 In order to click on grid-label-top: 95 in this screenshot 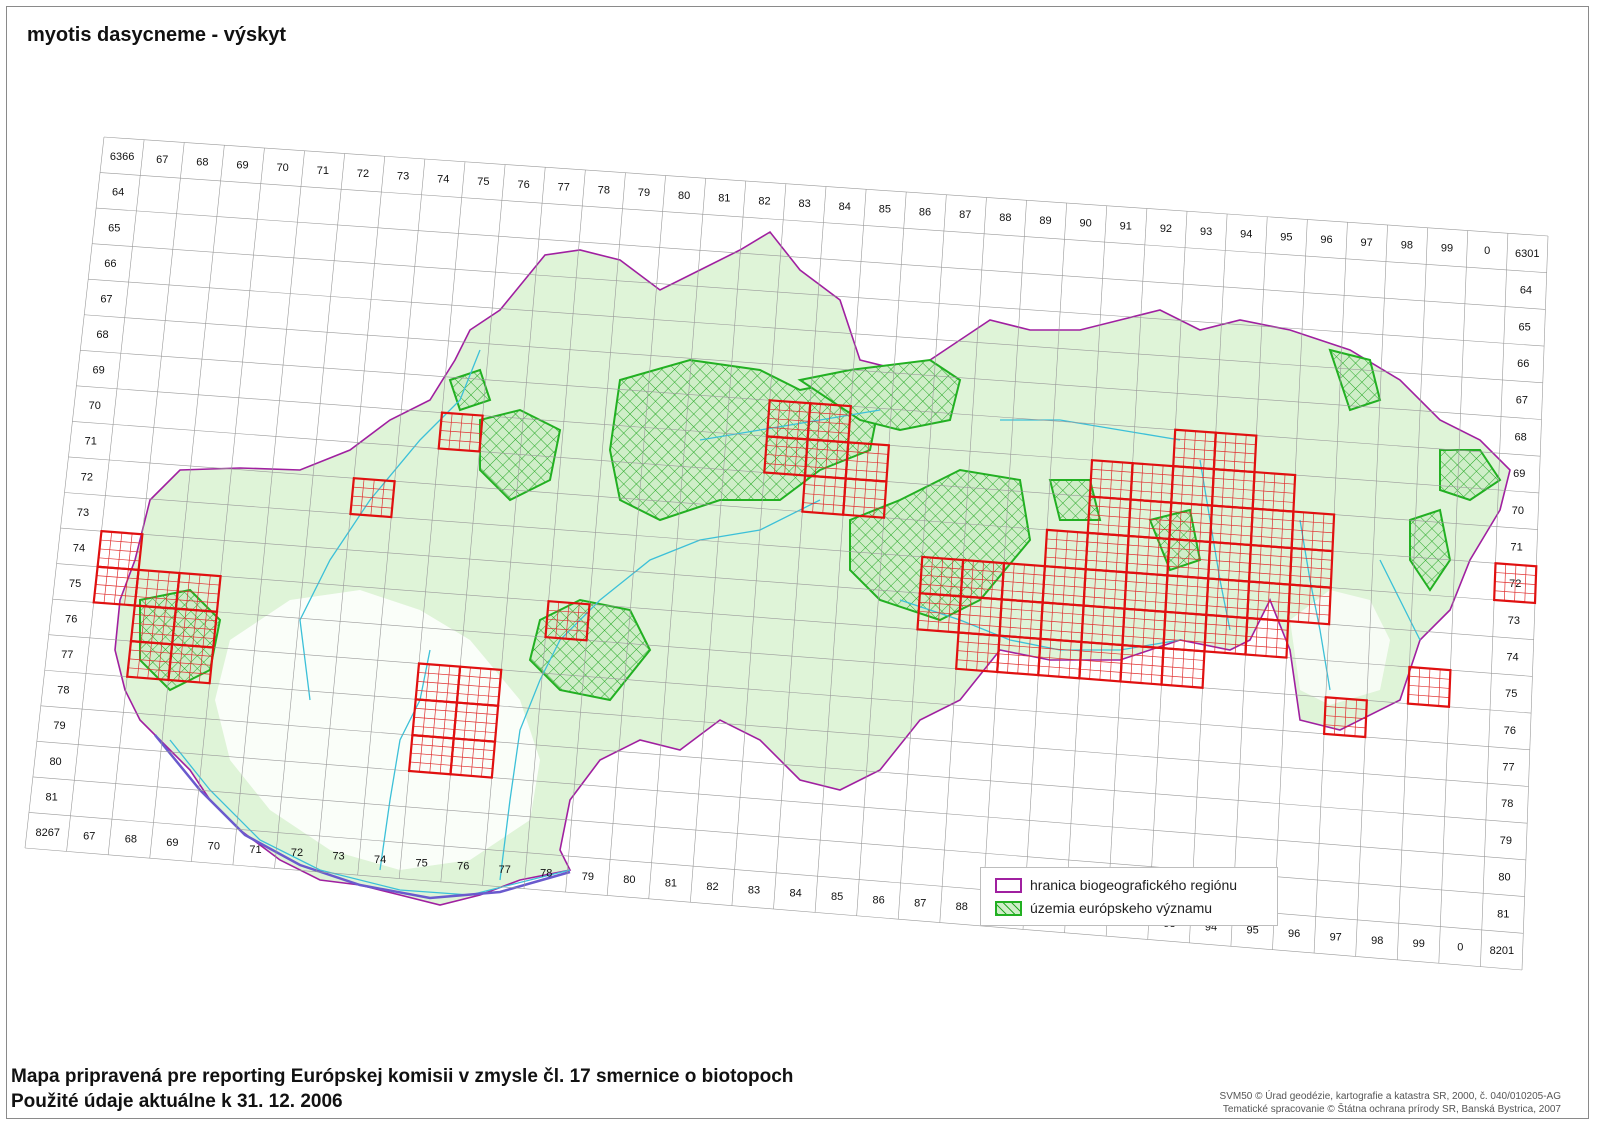, I will do `click(1286, 237)`.